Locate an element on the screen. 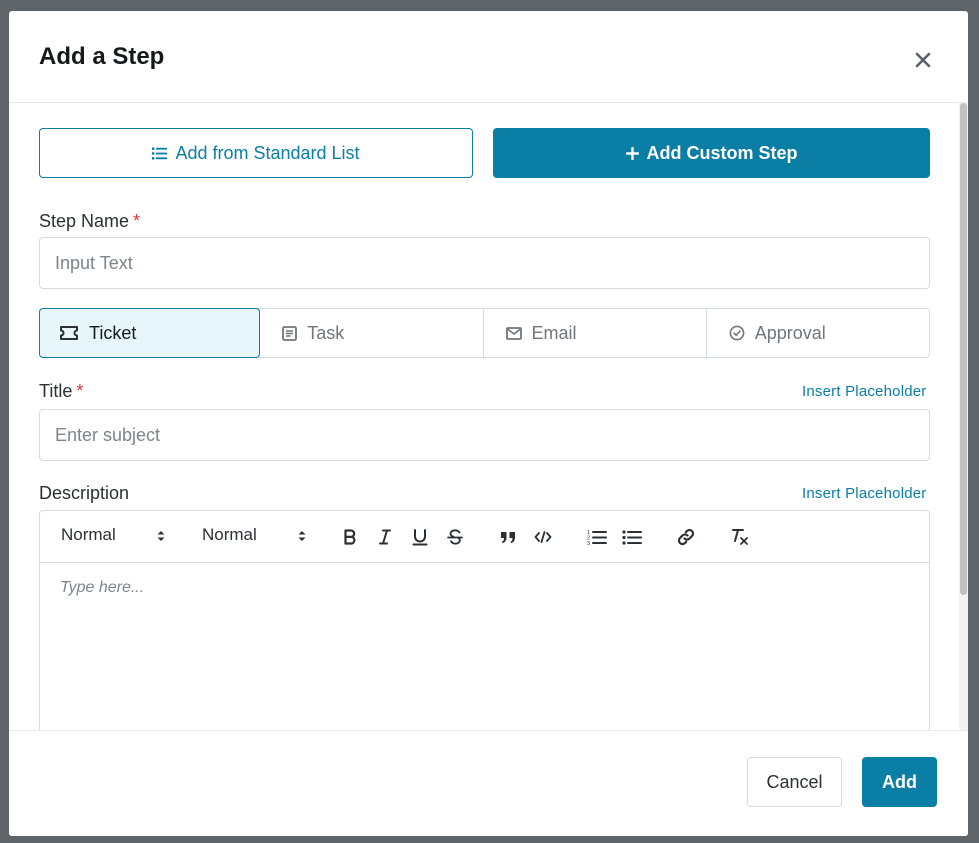 Image resolution: width=979 pixels, height=843 pixels. title-label: Title * is located at coordinates (61, 391).